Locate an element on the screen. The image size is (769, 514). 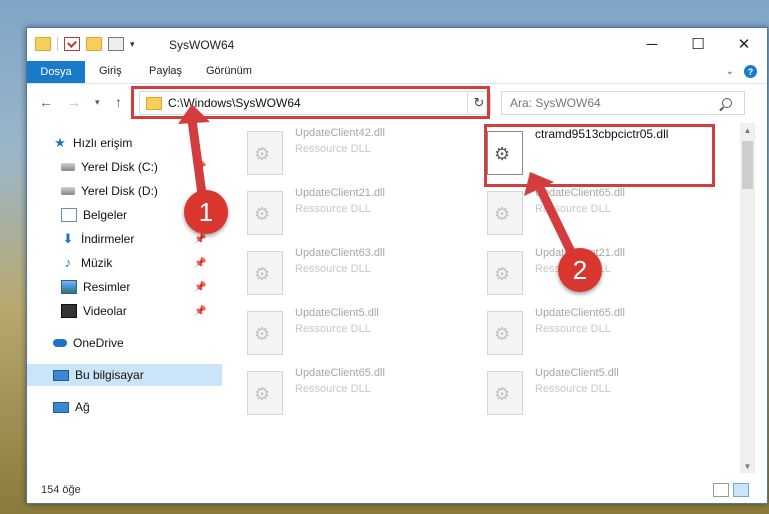
title-bar: ▾ SysWOW64 ─ ☐ ✕ is located at coordinates (397, 44).